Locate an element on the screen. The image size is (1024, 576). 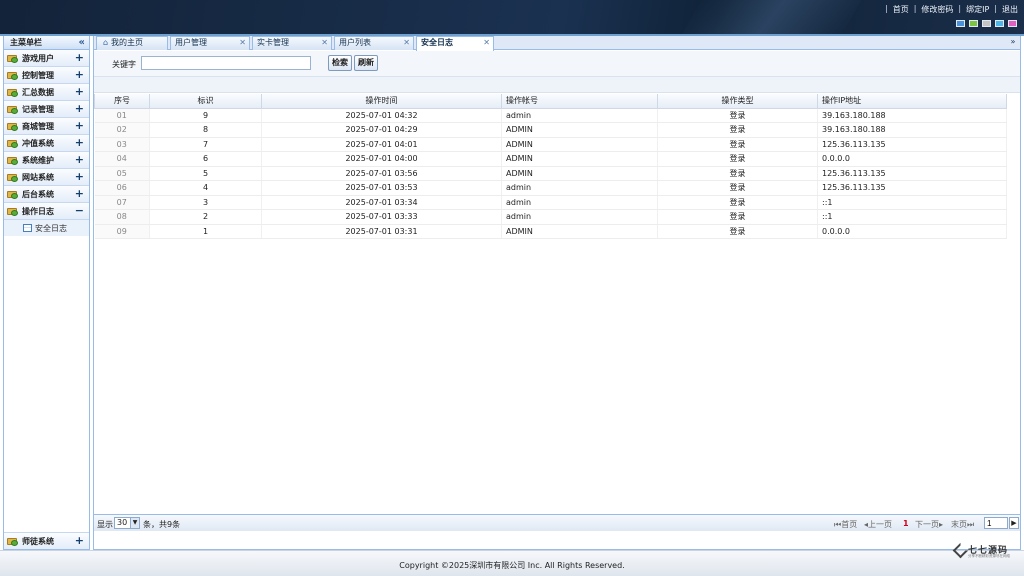
collapse-sidebar-icon: « is located at coordinates (82, 42).